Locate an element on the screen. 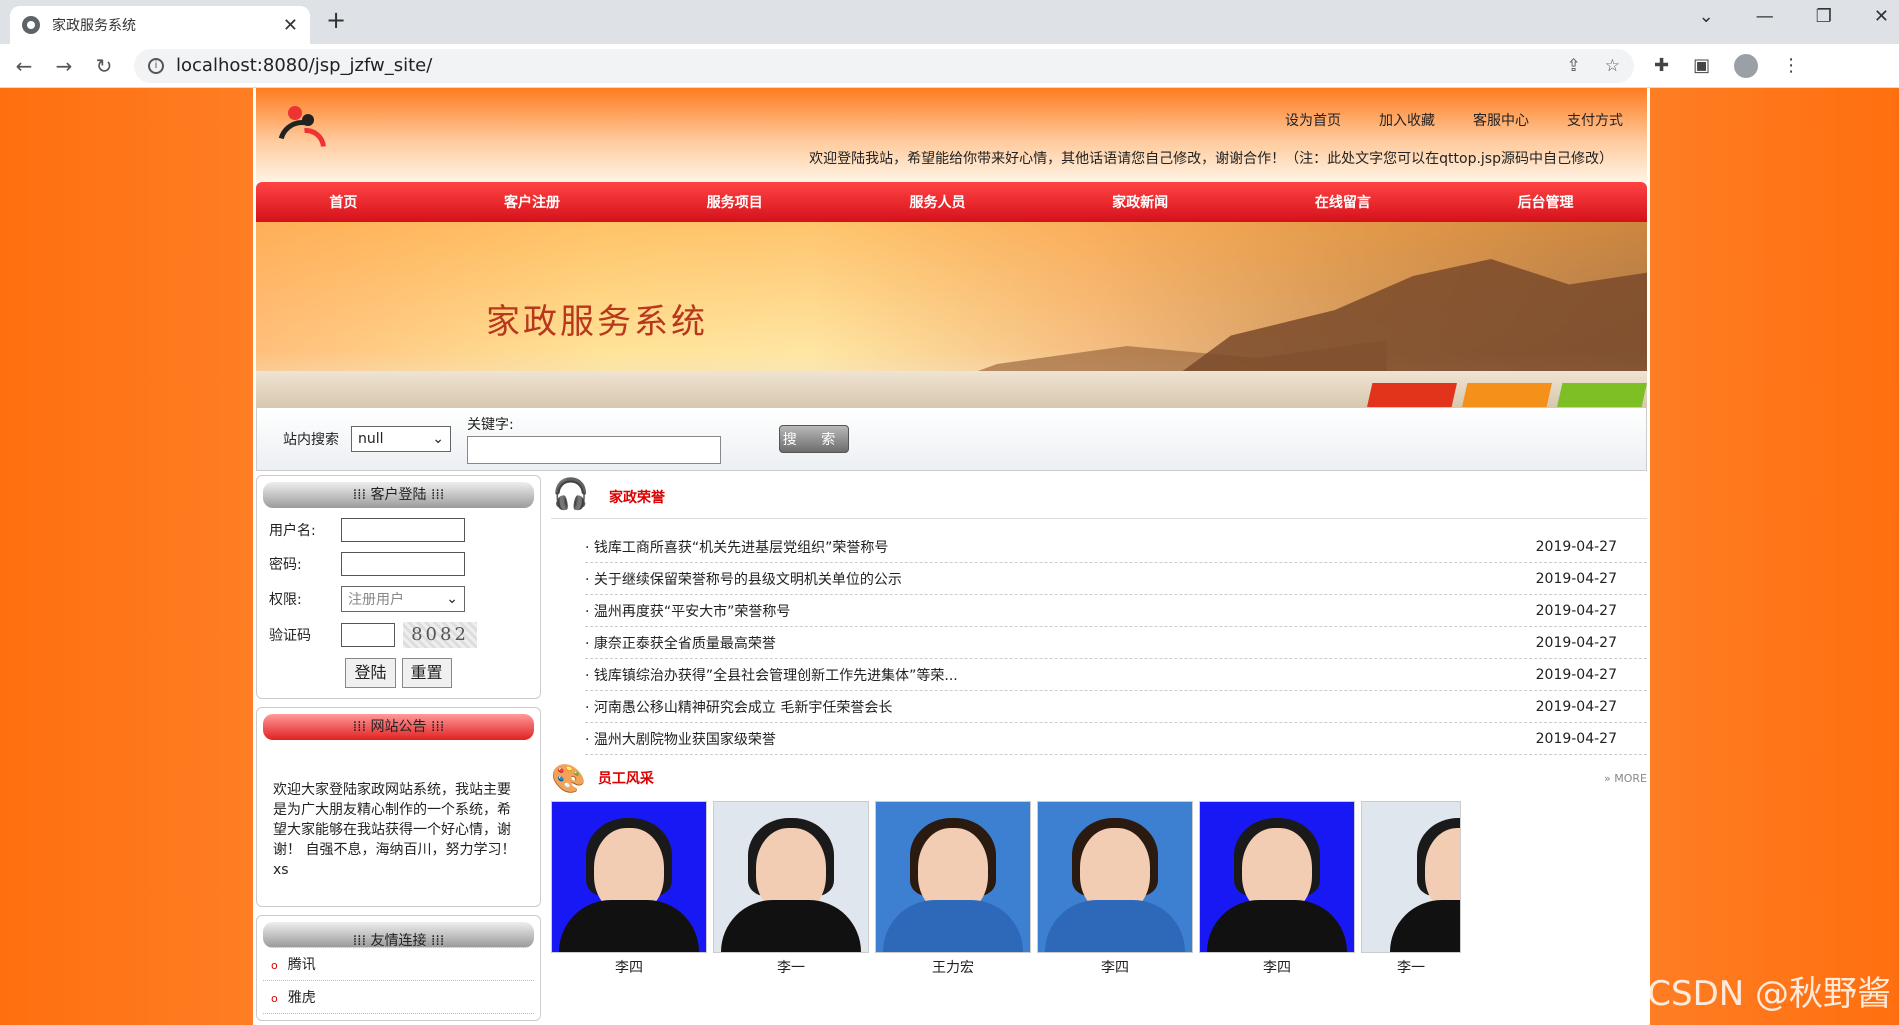 Image resolution: width=1899 pixels, height=1025 pixels. watermark: CSDN @秋野酱 is located at coordinates (1769, 994).